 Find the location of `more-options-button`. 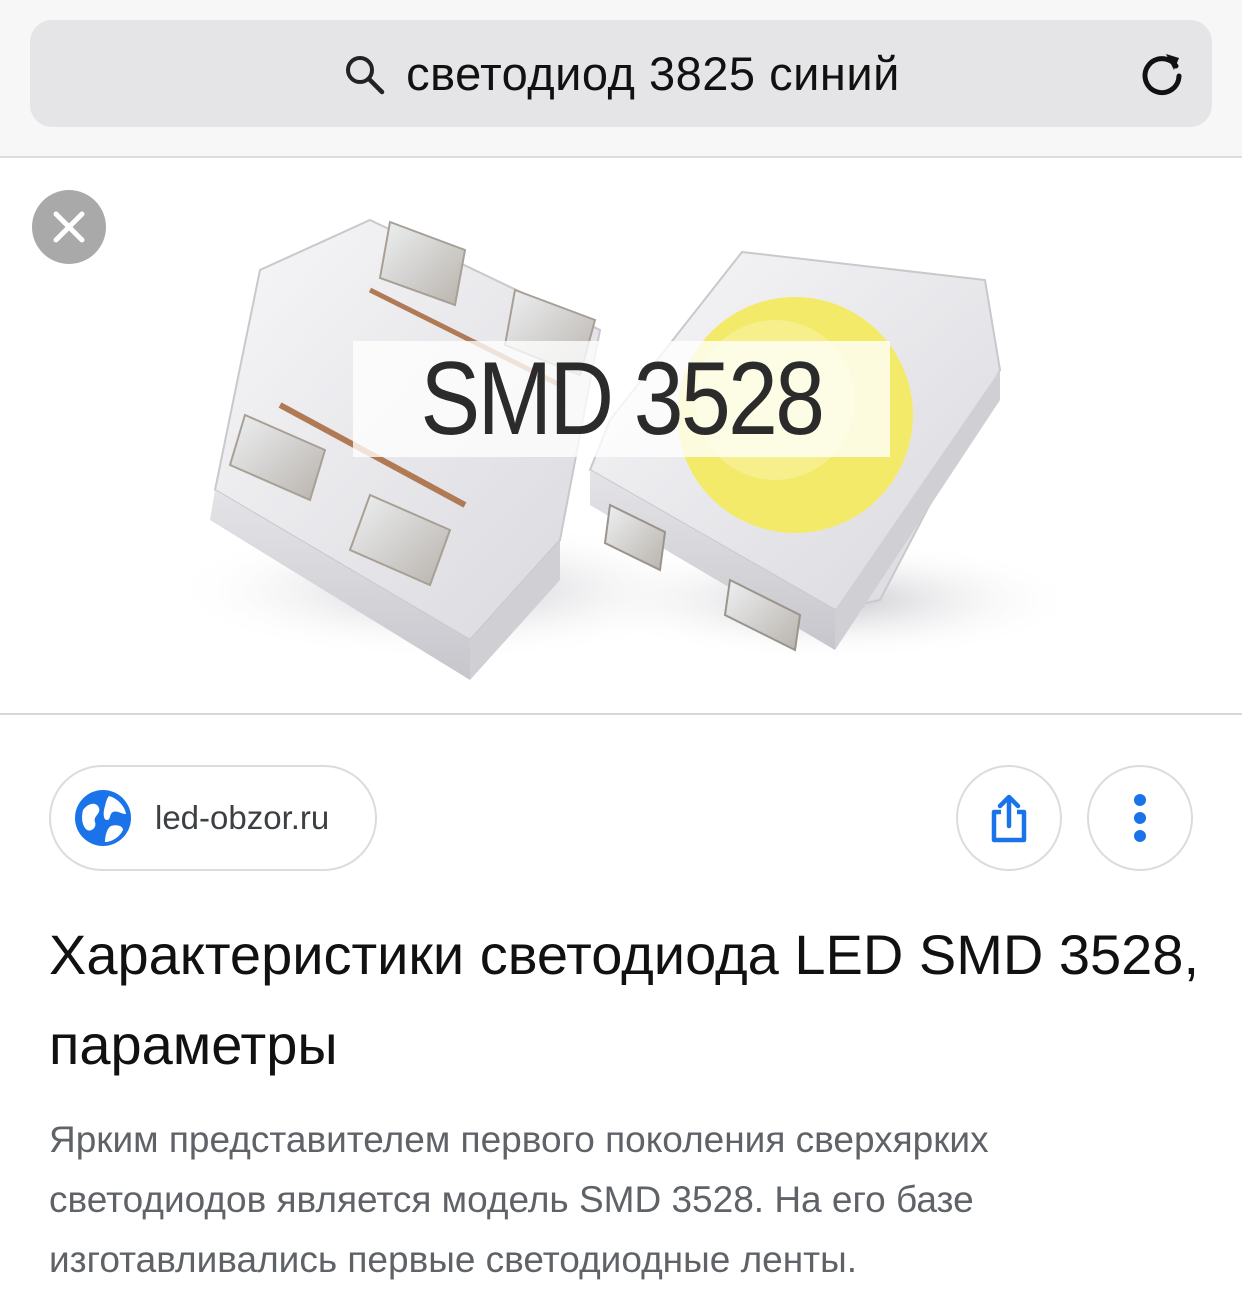

more-options-button is located at coordinates (1140, 818).